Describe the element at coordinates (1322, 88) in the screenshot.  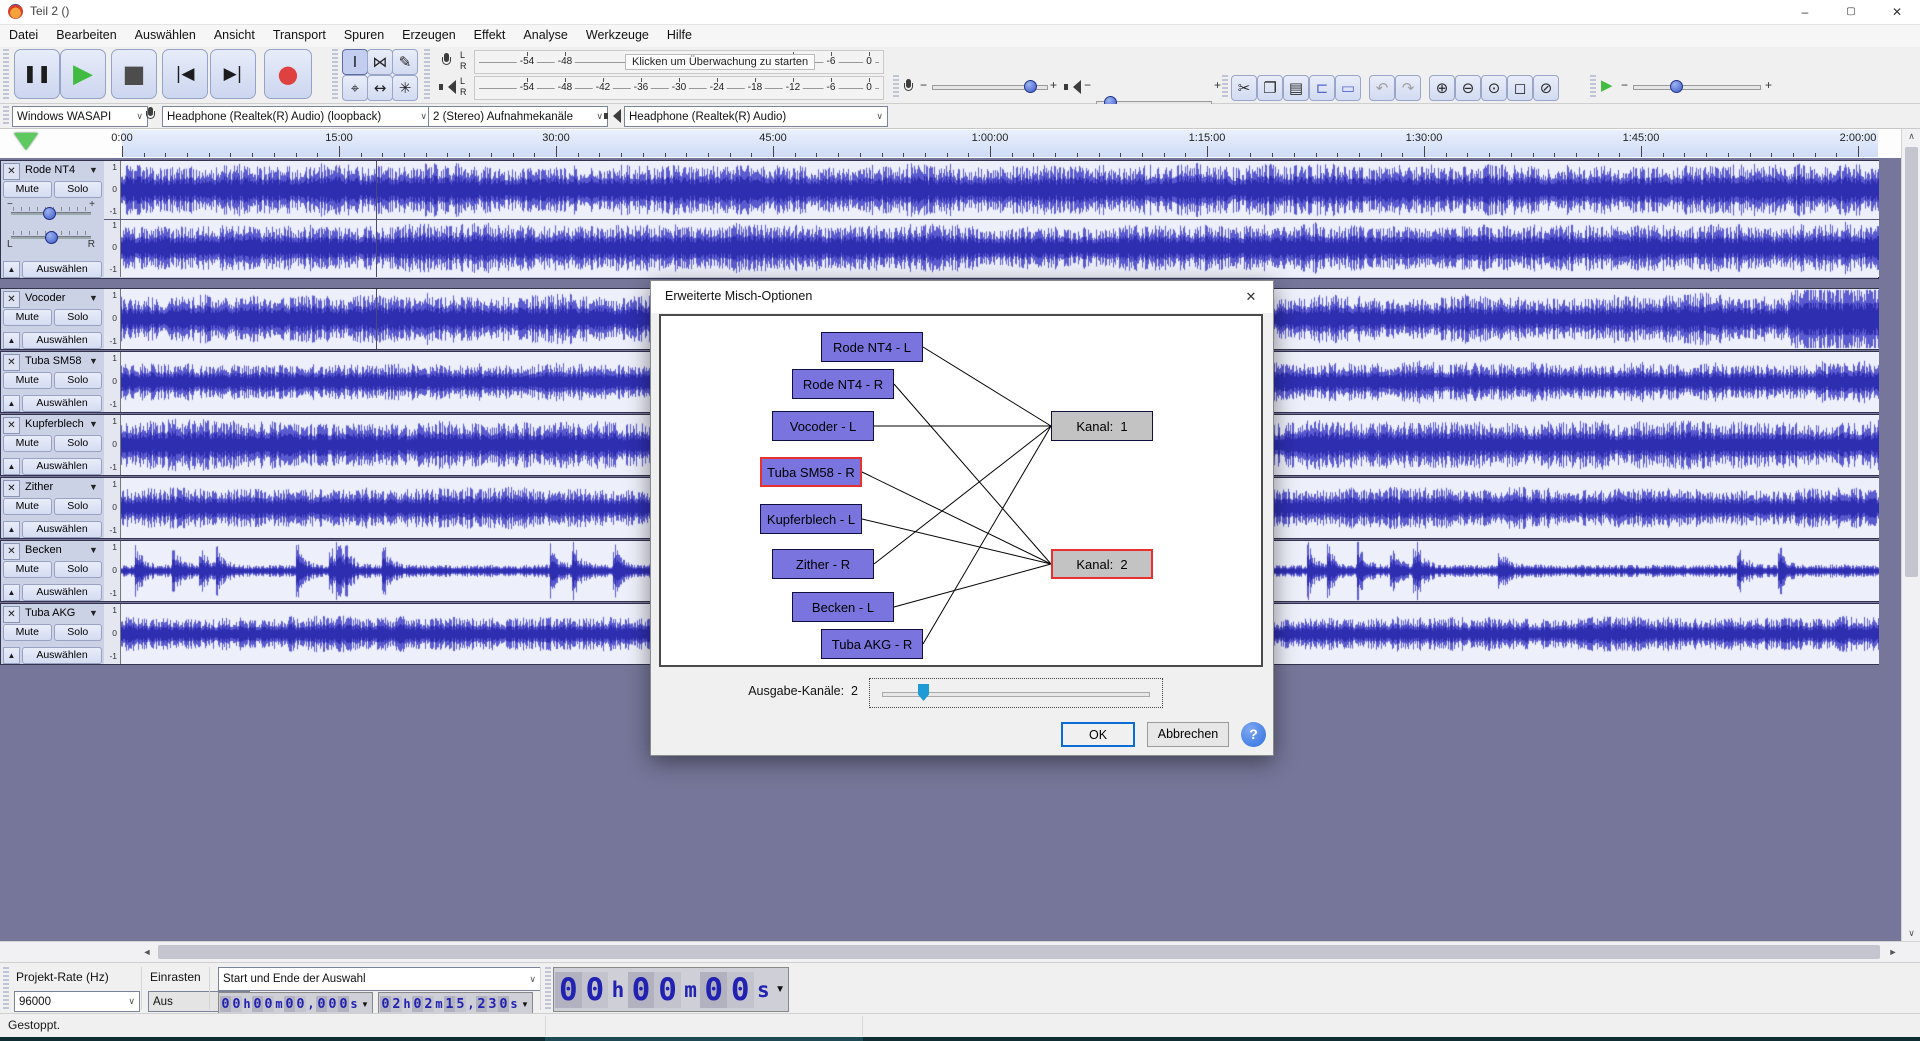
I see `trim-audio-button: ⊏` at that location.